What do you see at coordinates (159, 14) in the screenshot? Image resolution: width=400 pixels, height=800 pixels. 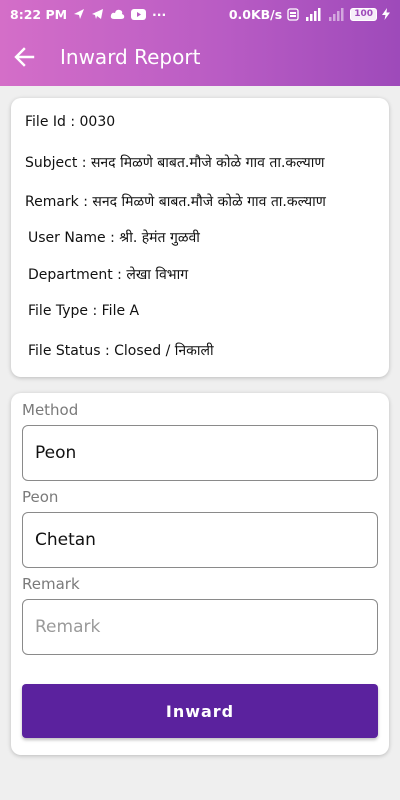 I see `more-notifications-icon: ···` at bounding box center [159, 14].